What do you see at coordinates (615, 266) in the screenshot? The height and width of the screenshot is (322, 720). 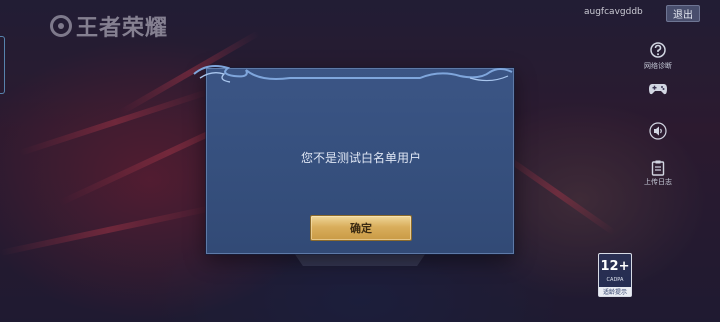 I see `age-rating-number: 12+` at bounding box center [615, 266].